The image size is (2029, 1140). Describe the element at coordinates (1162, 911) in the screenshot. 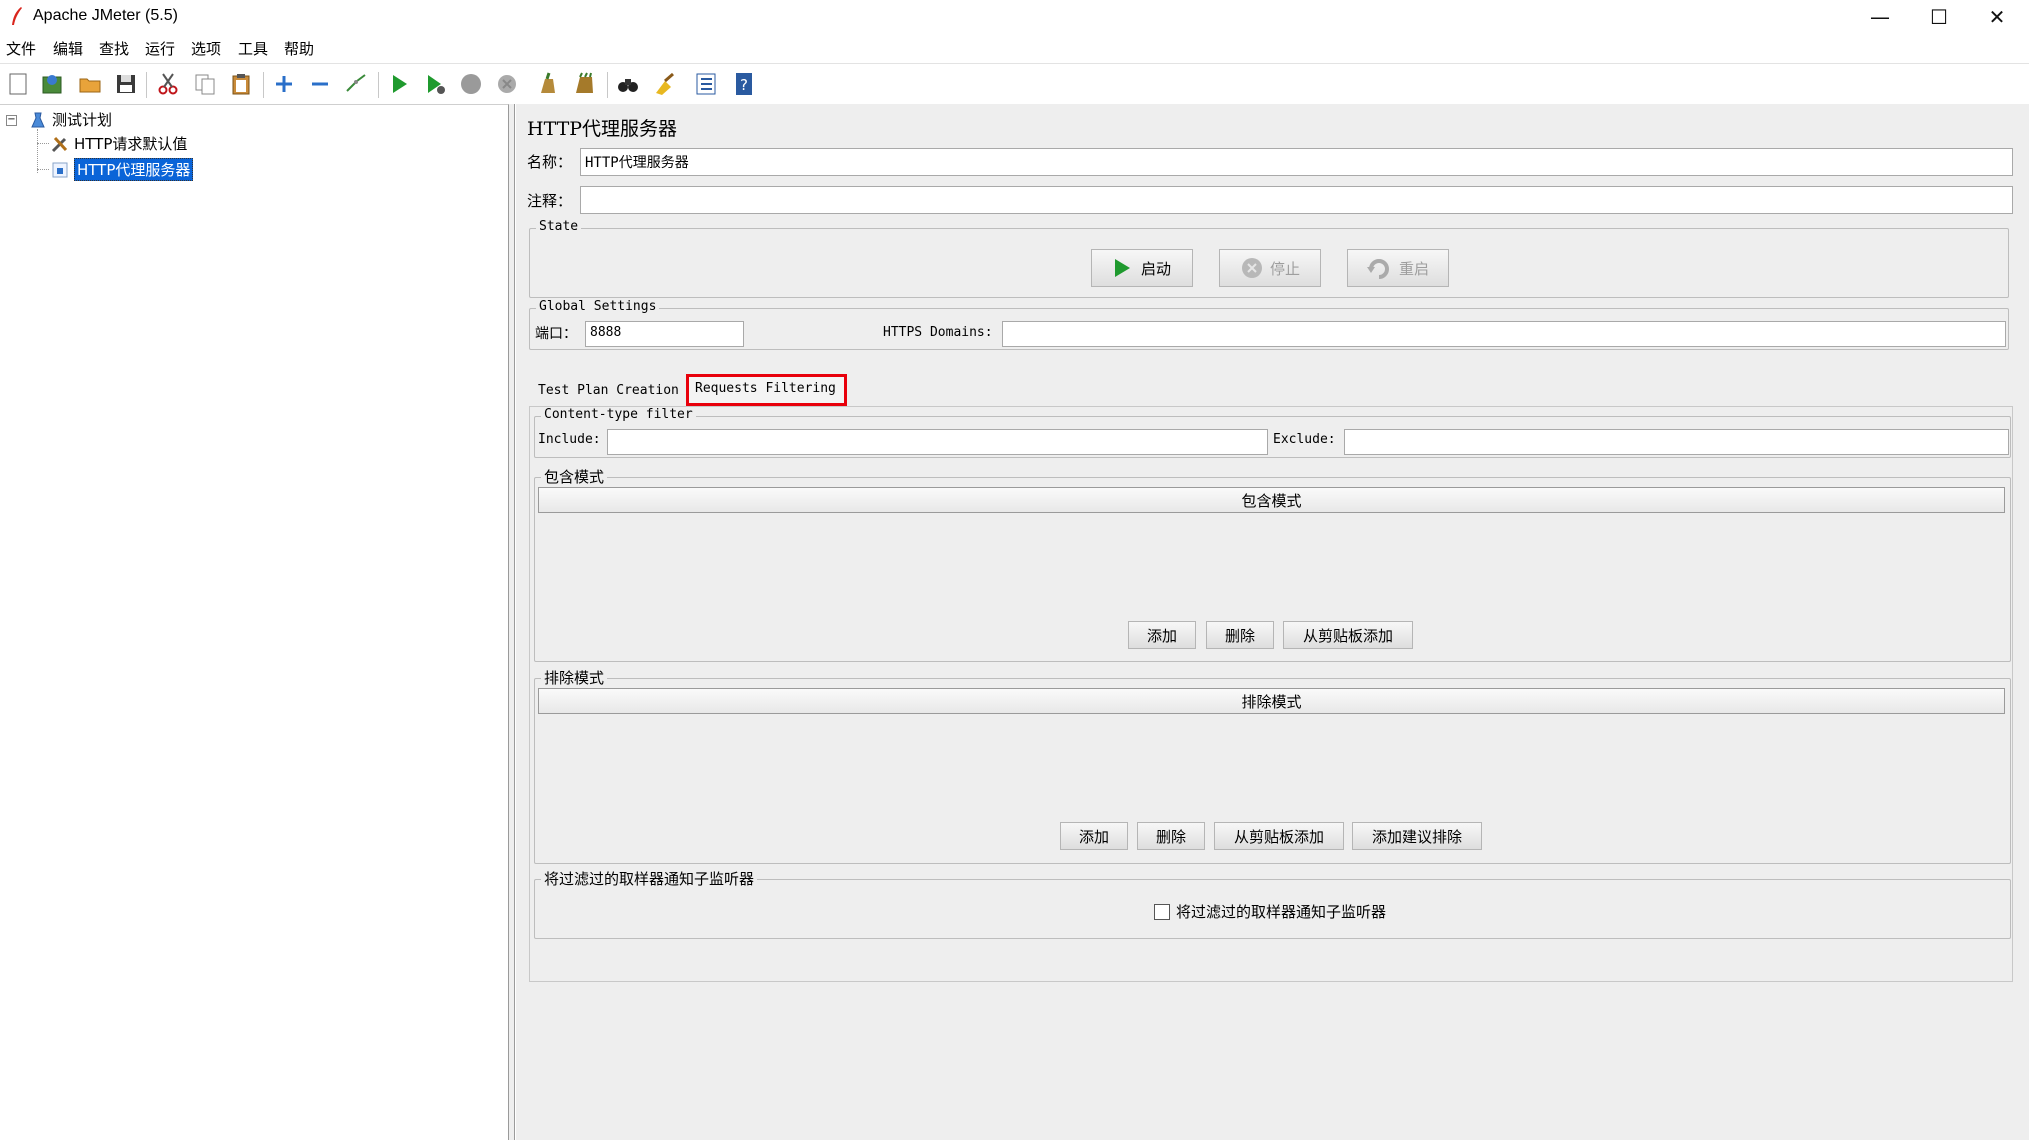

I see `notify-child-listeners-checkbox` at that location.